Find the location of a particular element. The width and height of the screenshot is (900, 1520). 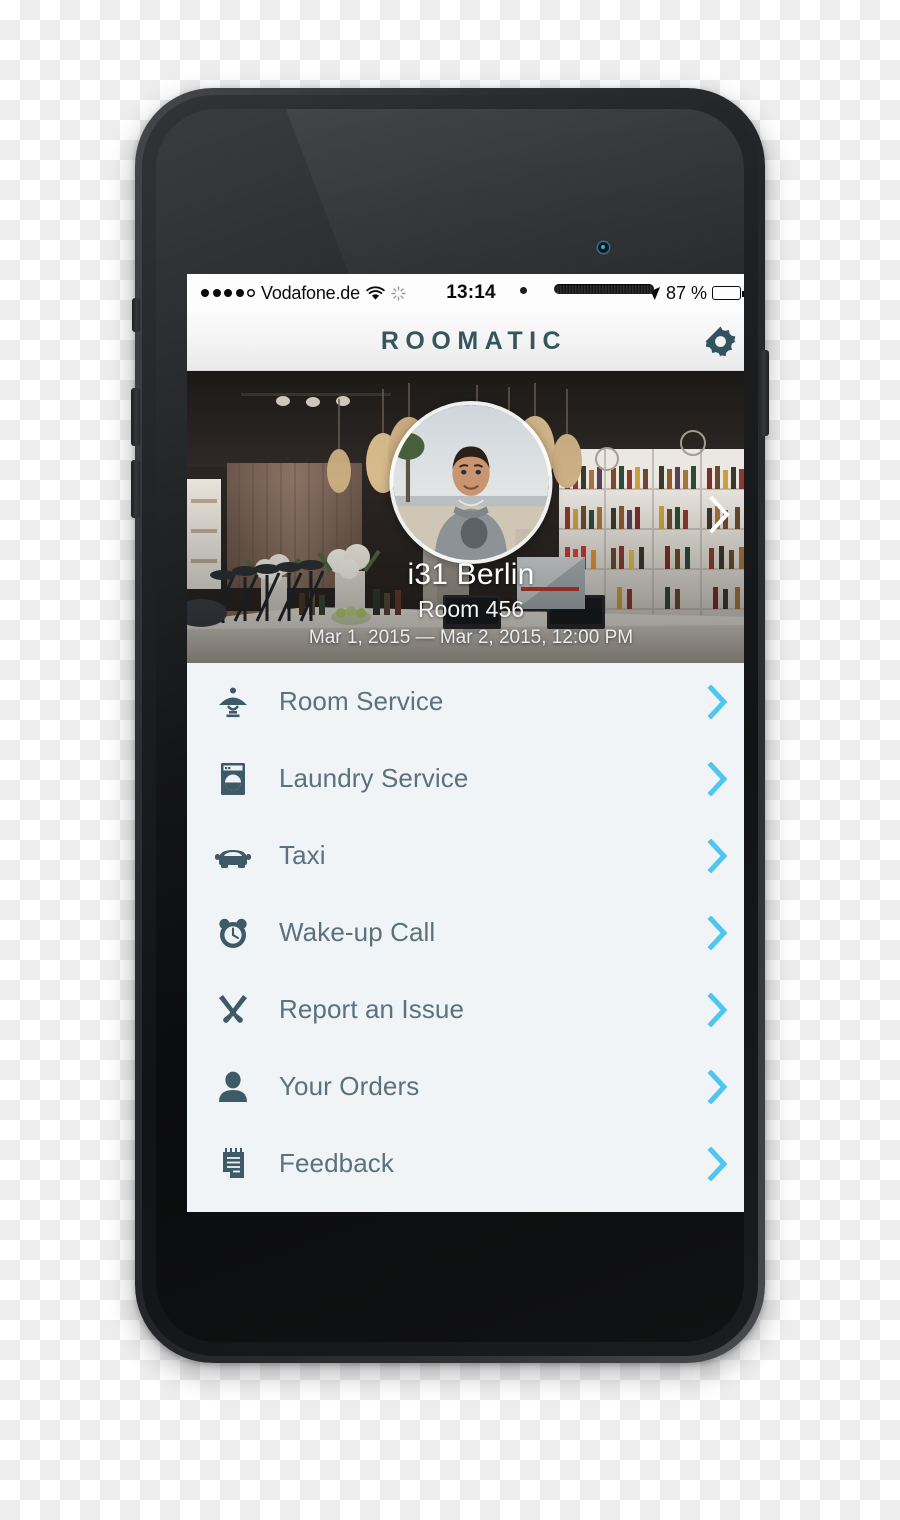

list-item-laundry-service: Laundry Service is located at coordinates (465, 778).